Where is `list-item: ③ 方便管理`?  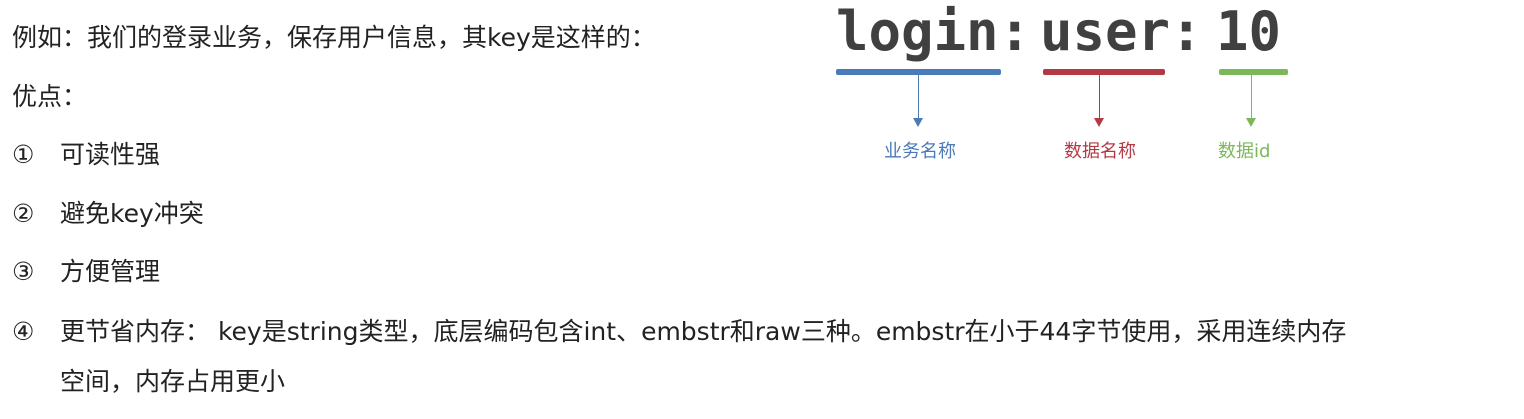
list-item: ③ 方便管理 is located at coordinates (86, 272).